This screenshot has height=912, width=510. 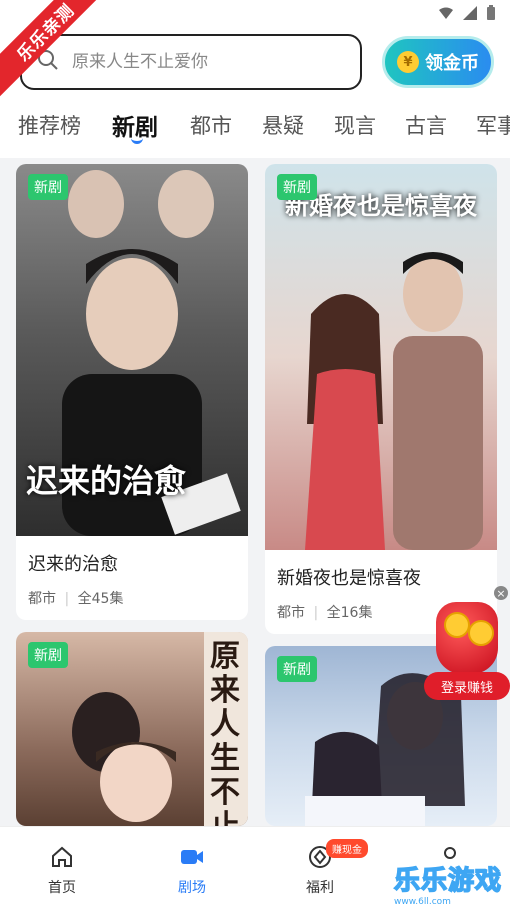 I want to click on tab-military: 军事, so click(x=493, y=125).